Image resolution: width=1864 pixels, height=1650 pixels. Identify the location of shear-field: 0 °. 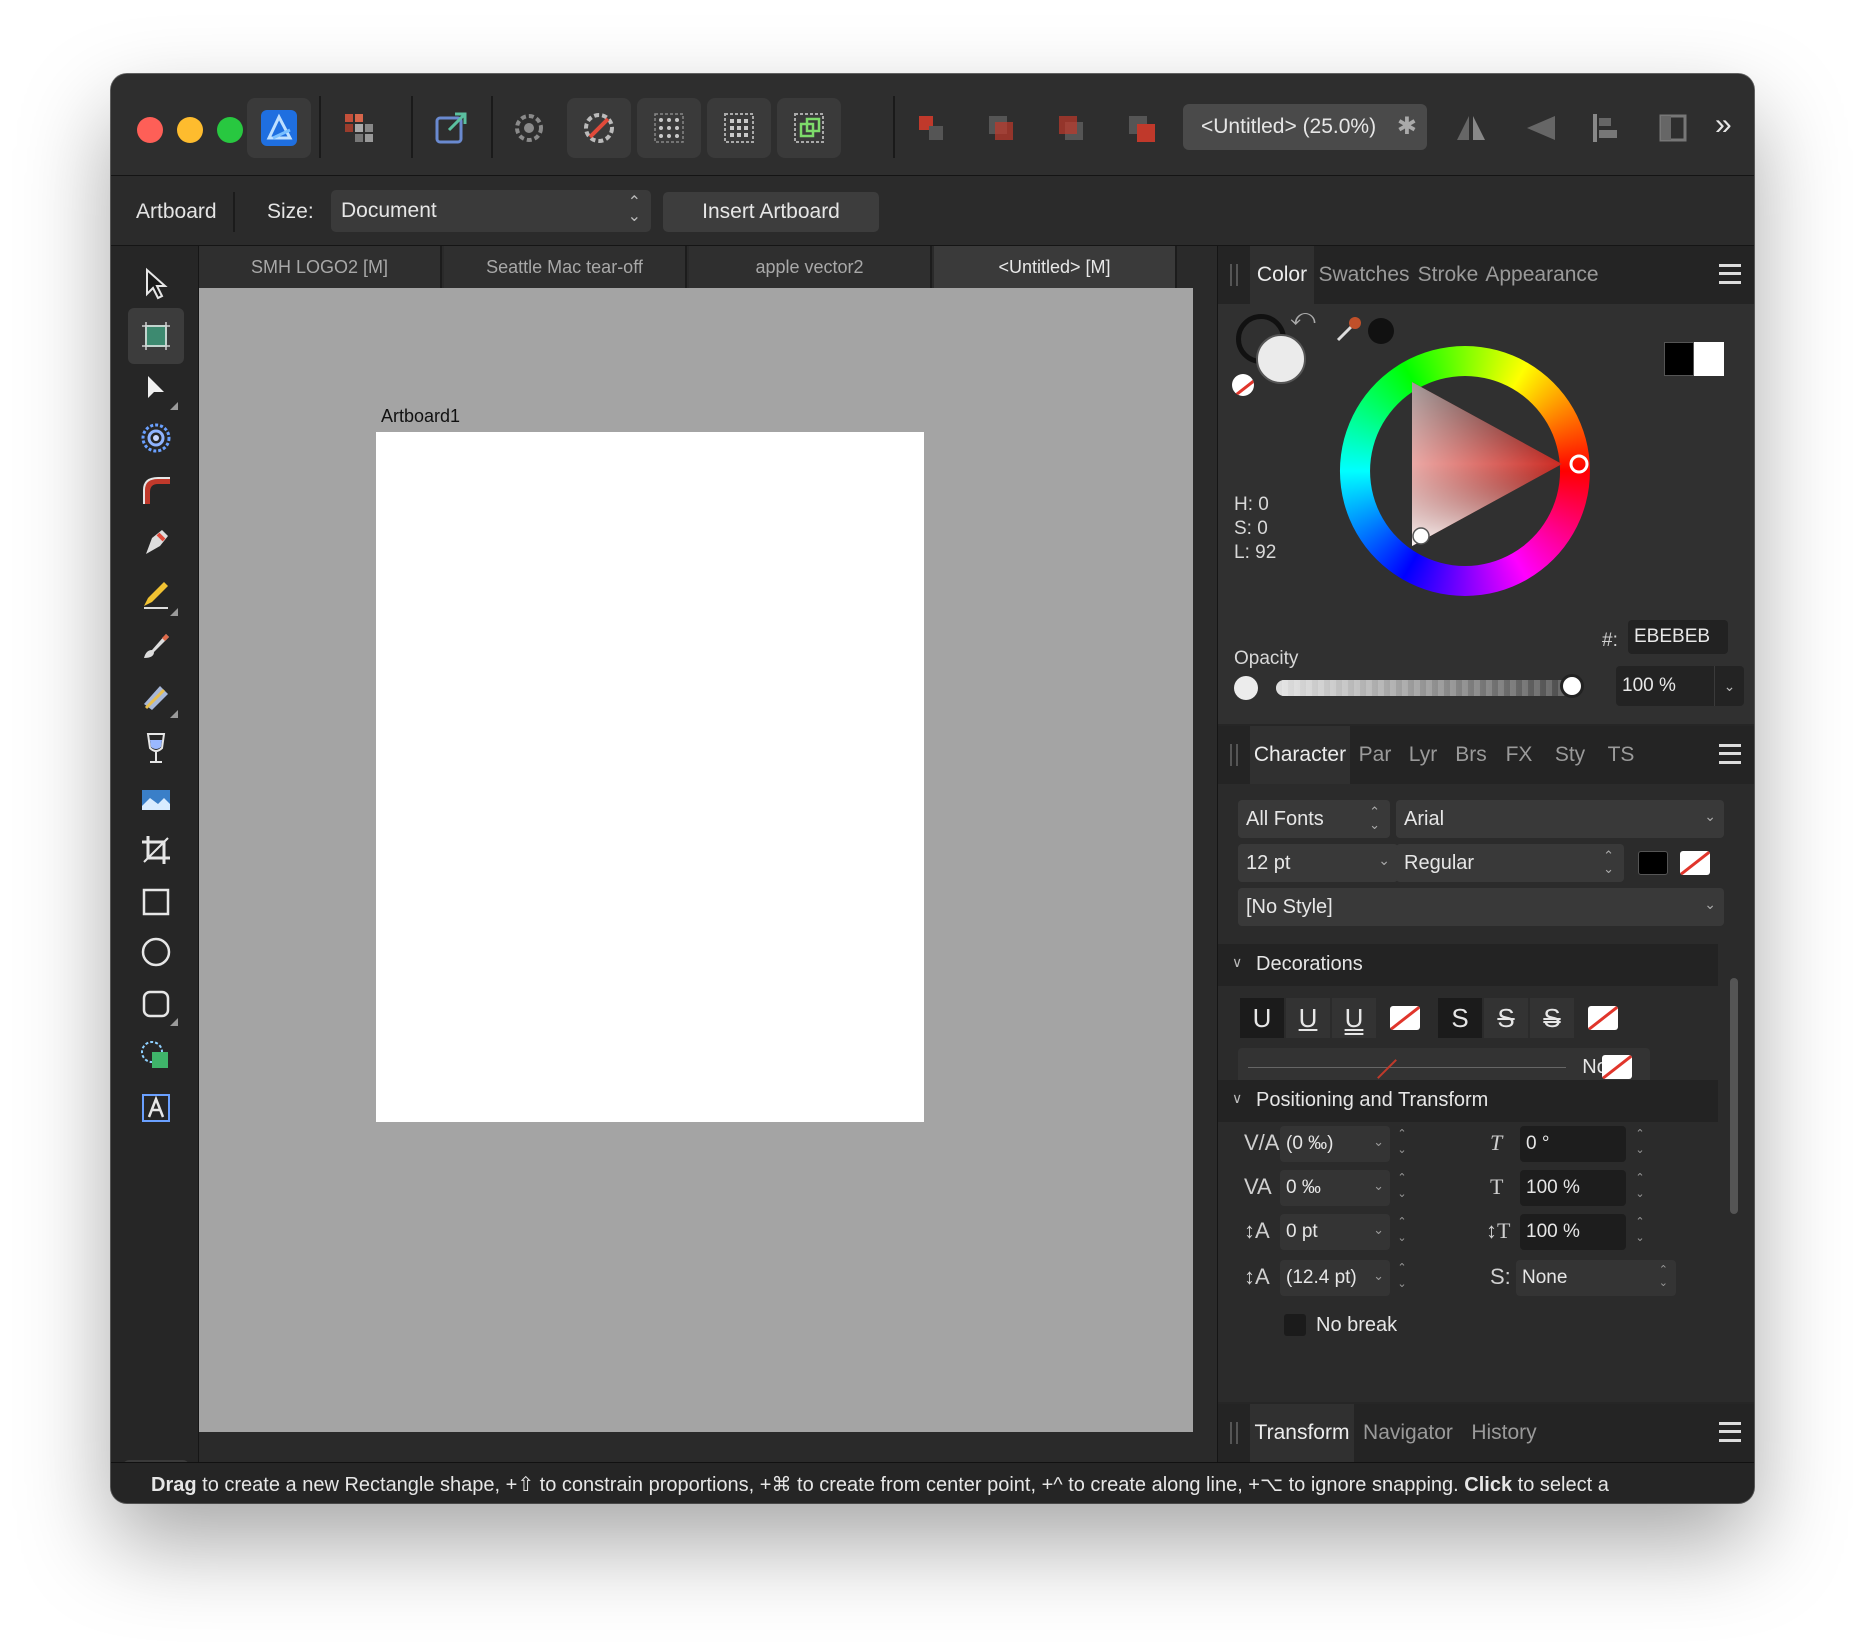
(1573, 1144).